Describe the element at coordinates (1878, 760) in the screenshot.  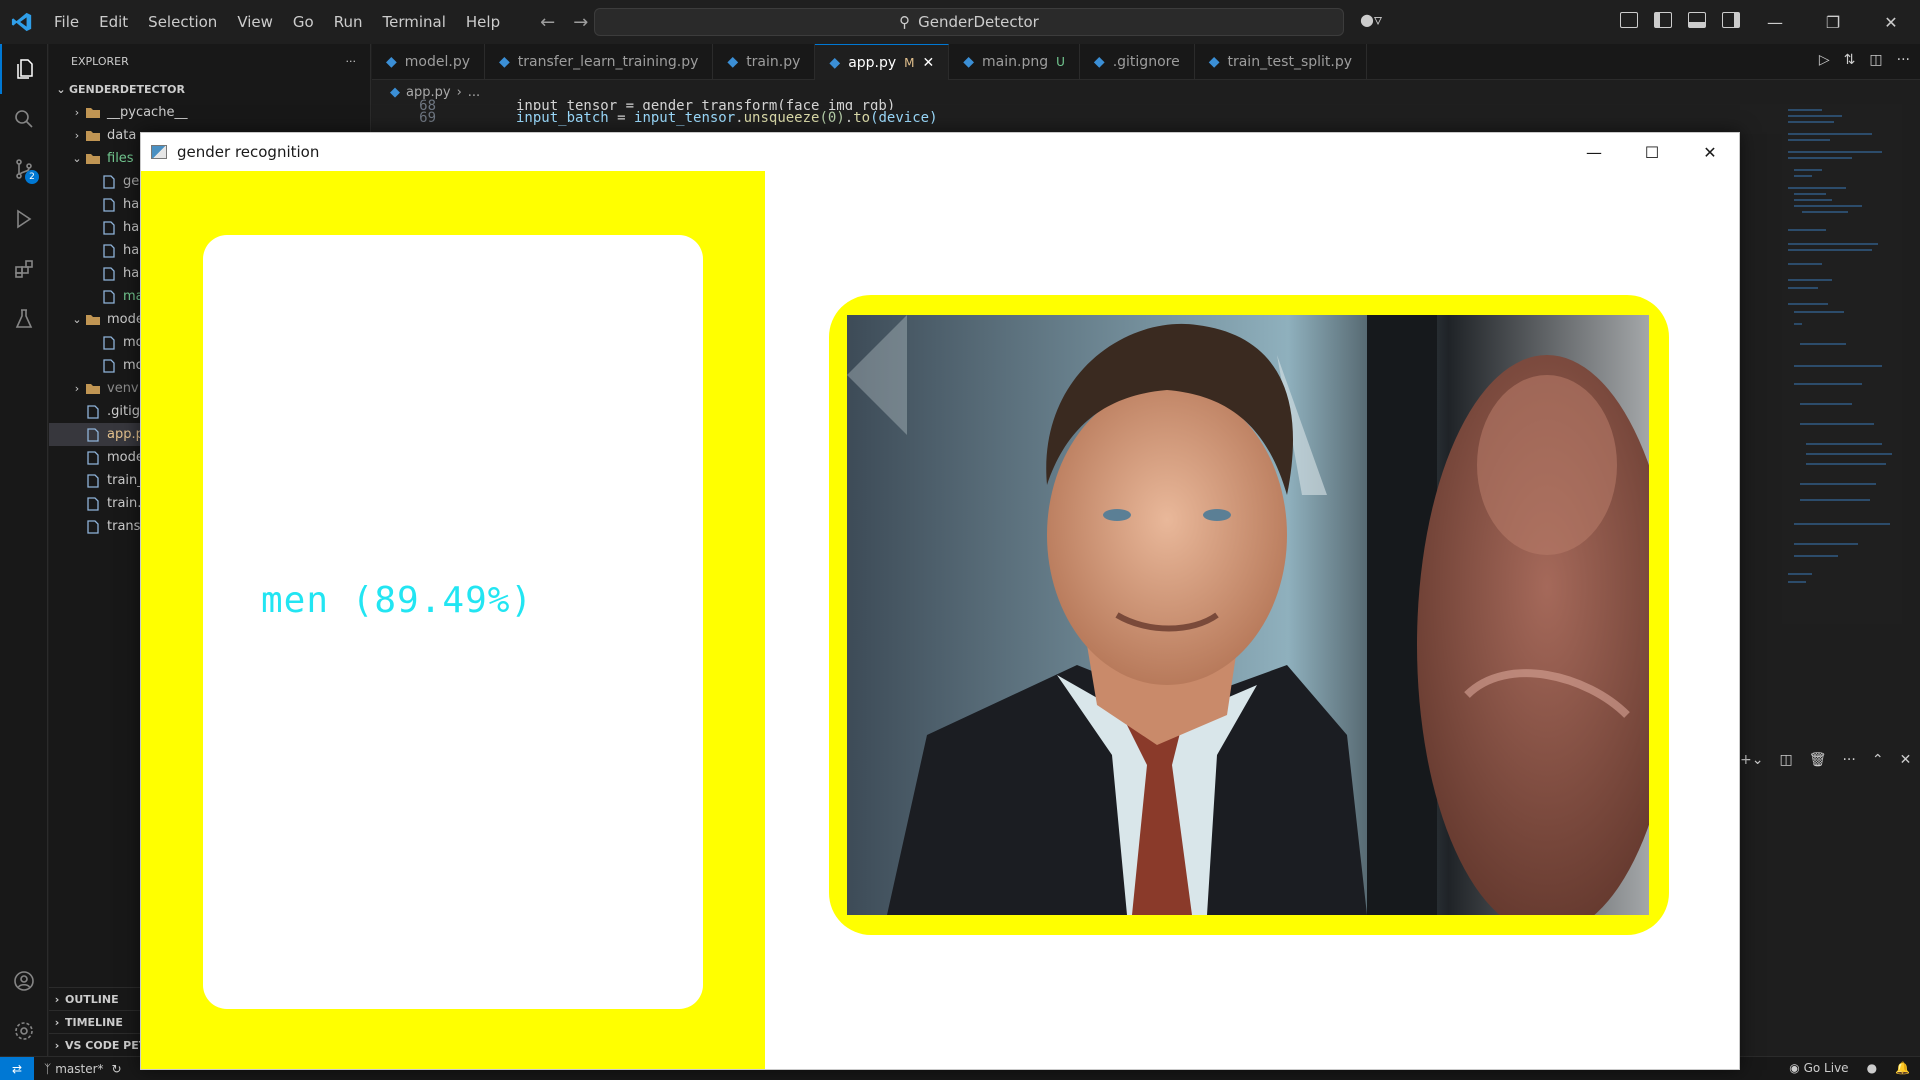
I see `chevron-up-icon: ⌃` at that location.